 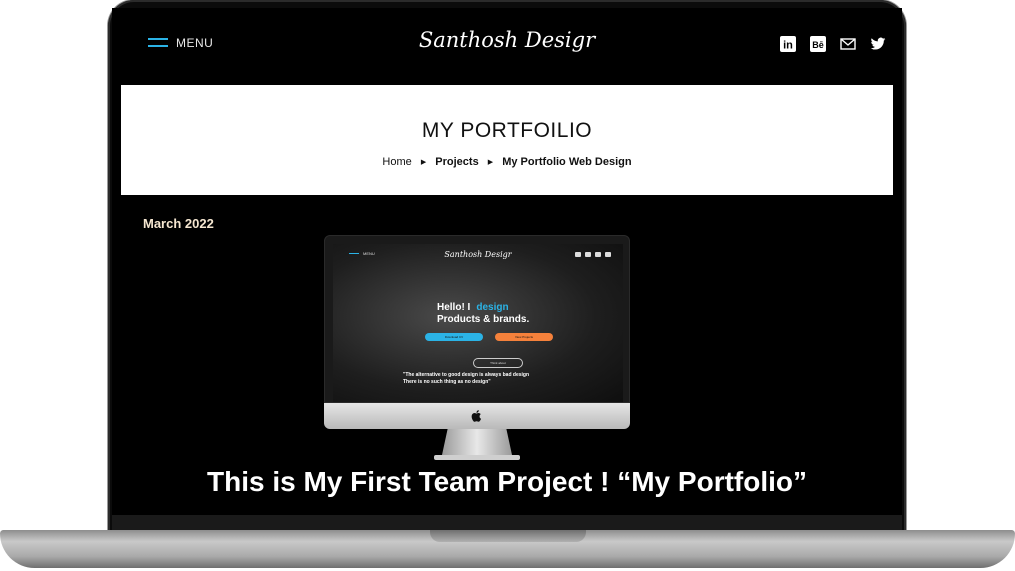 What do you see at coordinates (593, 254) in the screenshot?
I see `mockup-social-icons` at bounding box center [593, 254].